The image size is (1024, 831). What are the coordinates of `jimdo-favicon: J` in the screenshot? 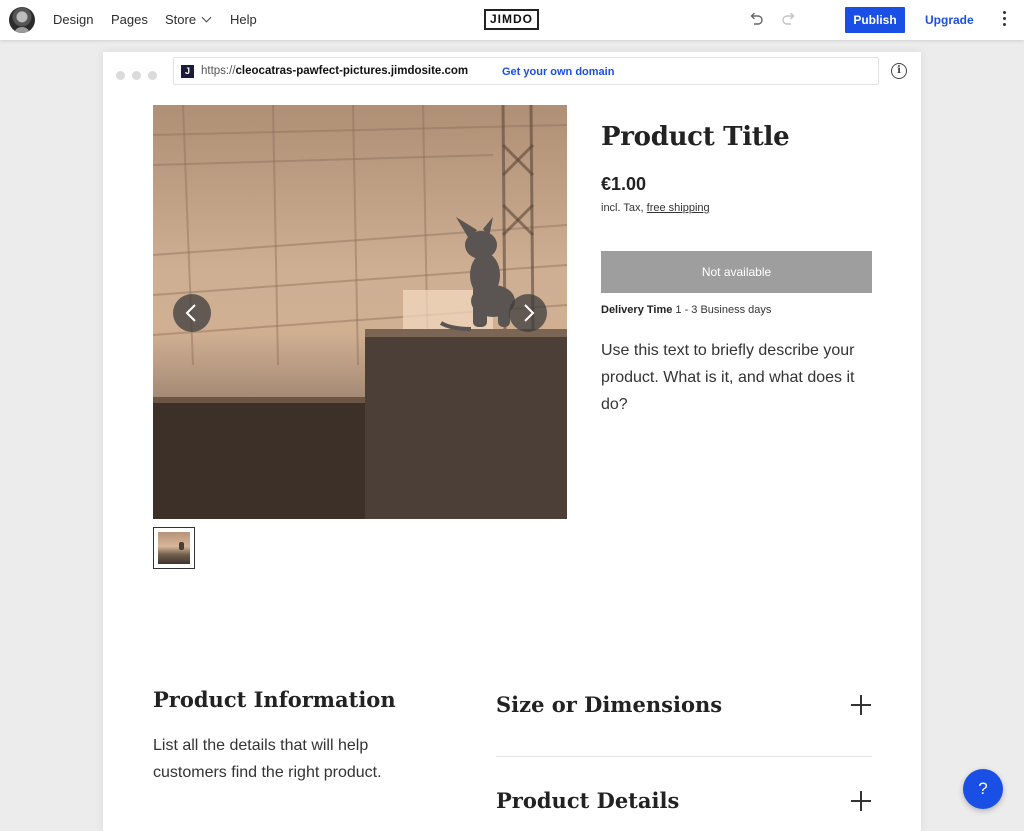 It's located at (187, 71).